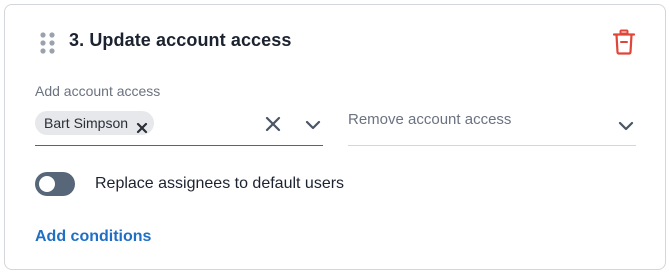  I want to click on selected-user-chip: Bart Simpson, so click(95, 123).